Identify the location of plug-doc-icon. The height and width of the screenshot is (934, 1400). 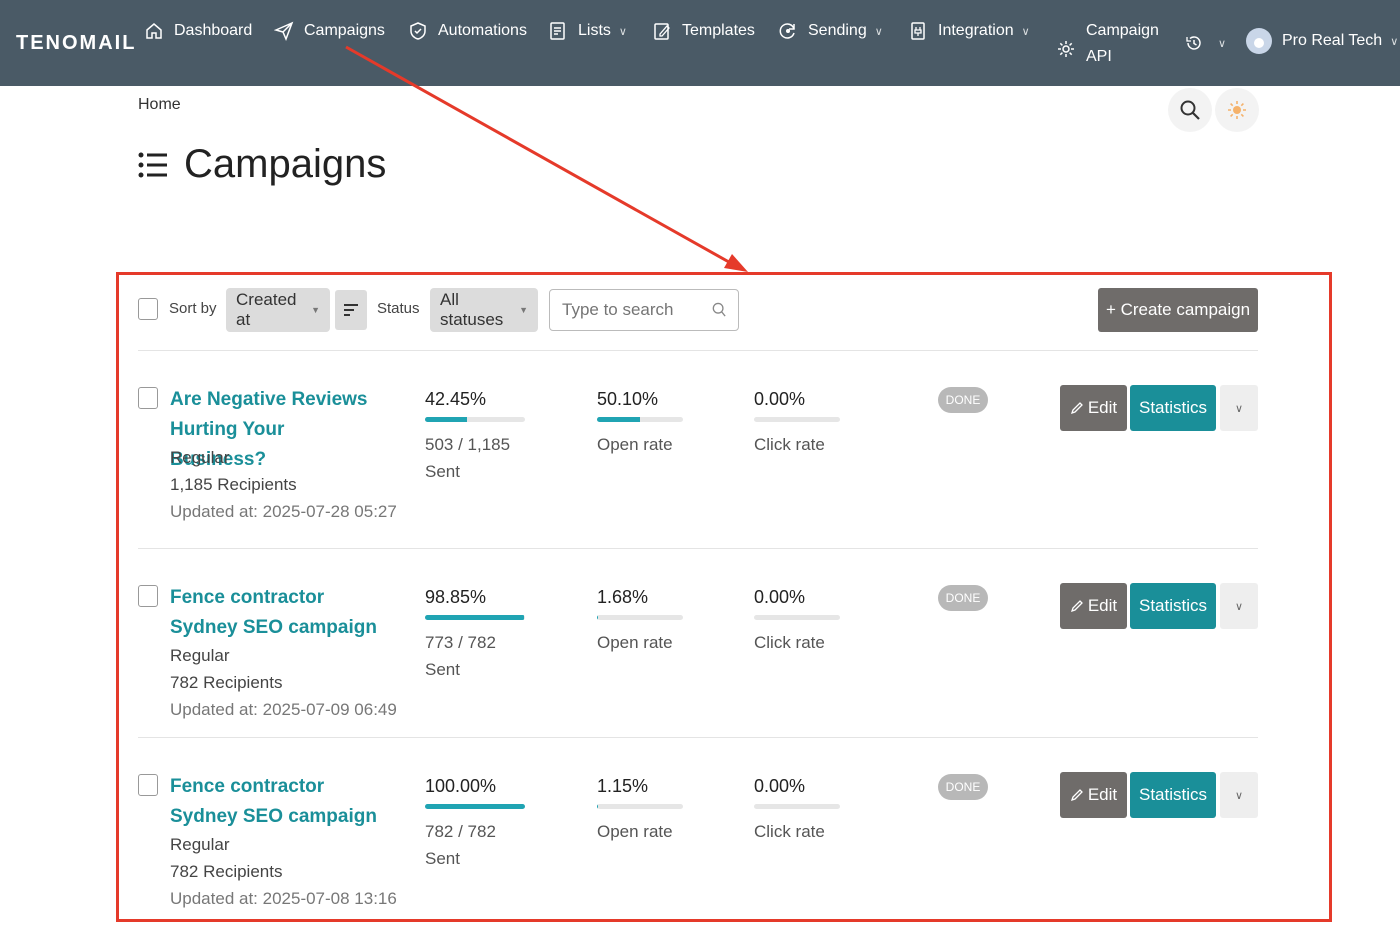
(918, 31).